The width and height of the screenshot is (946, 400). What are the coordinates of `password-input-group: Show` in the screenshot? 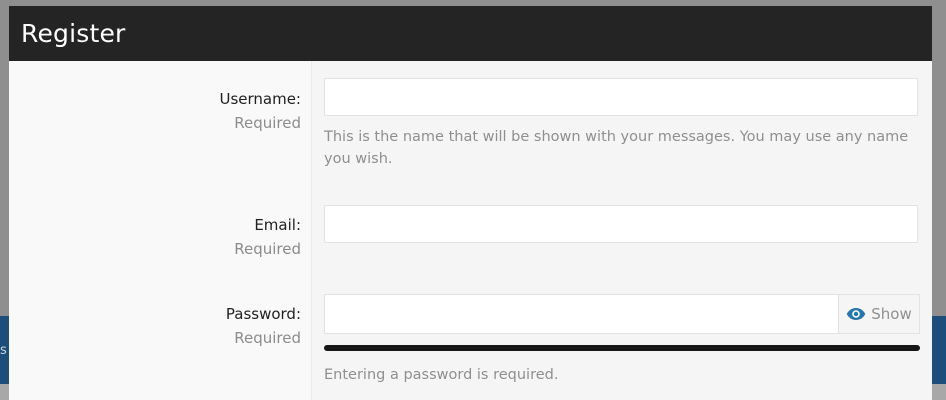 It's located at (622, 314).